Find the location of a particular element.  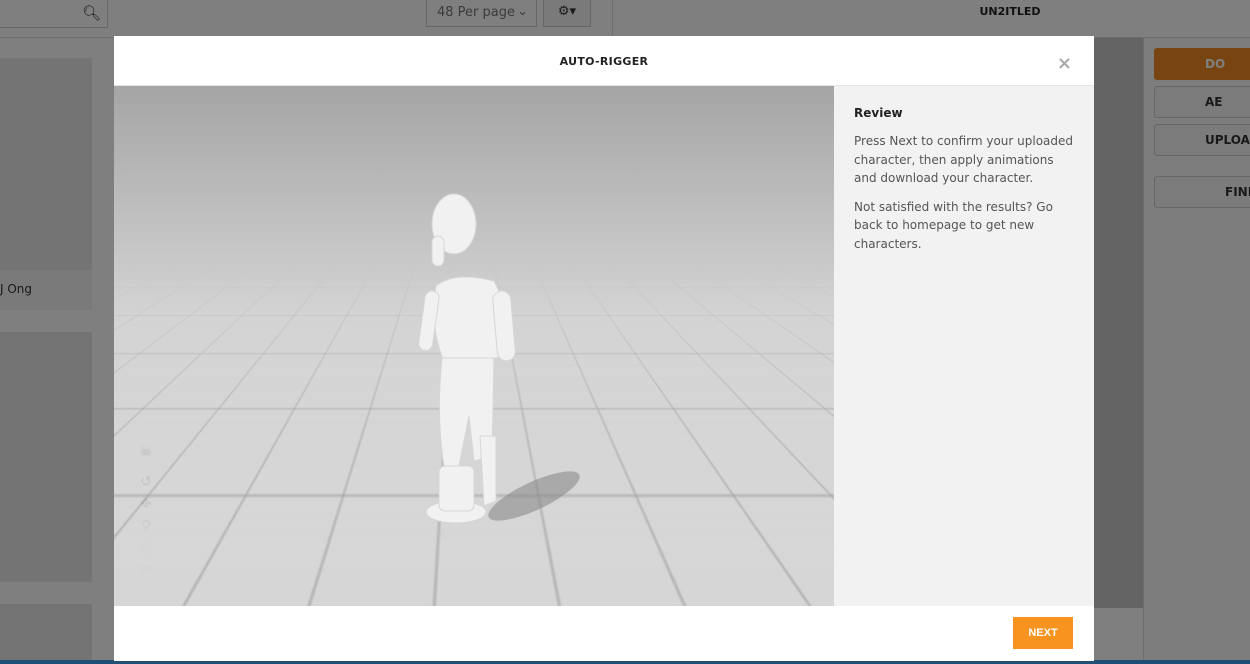

skull-icon: ☠ is located at coordinates (146, 455).